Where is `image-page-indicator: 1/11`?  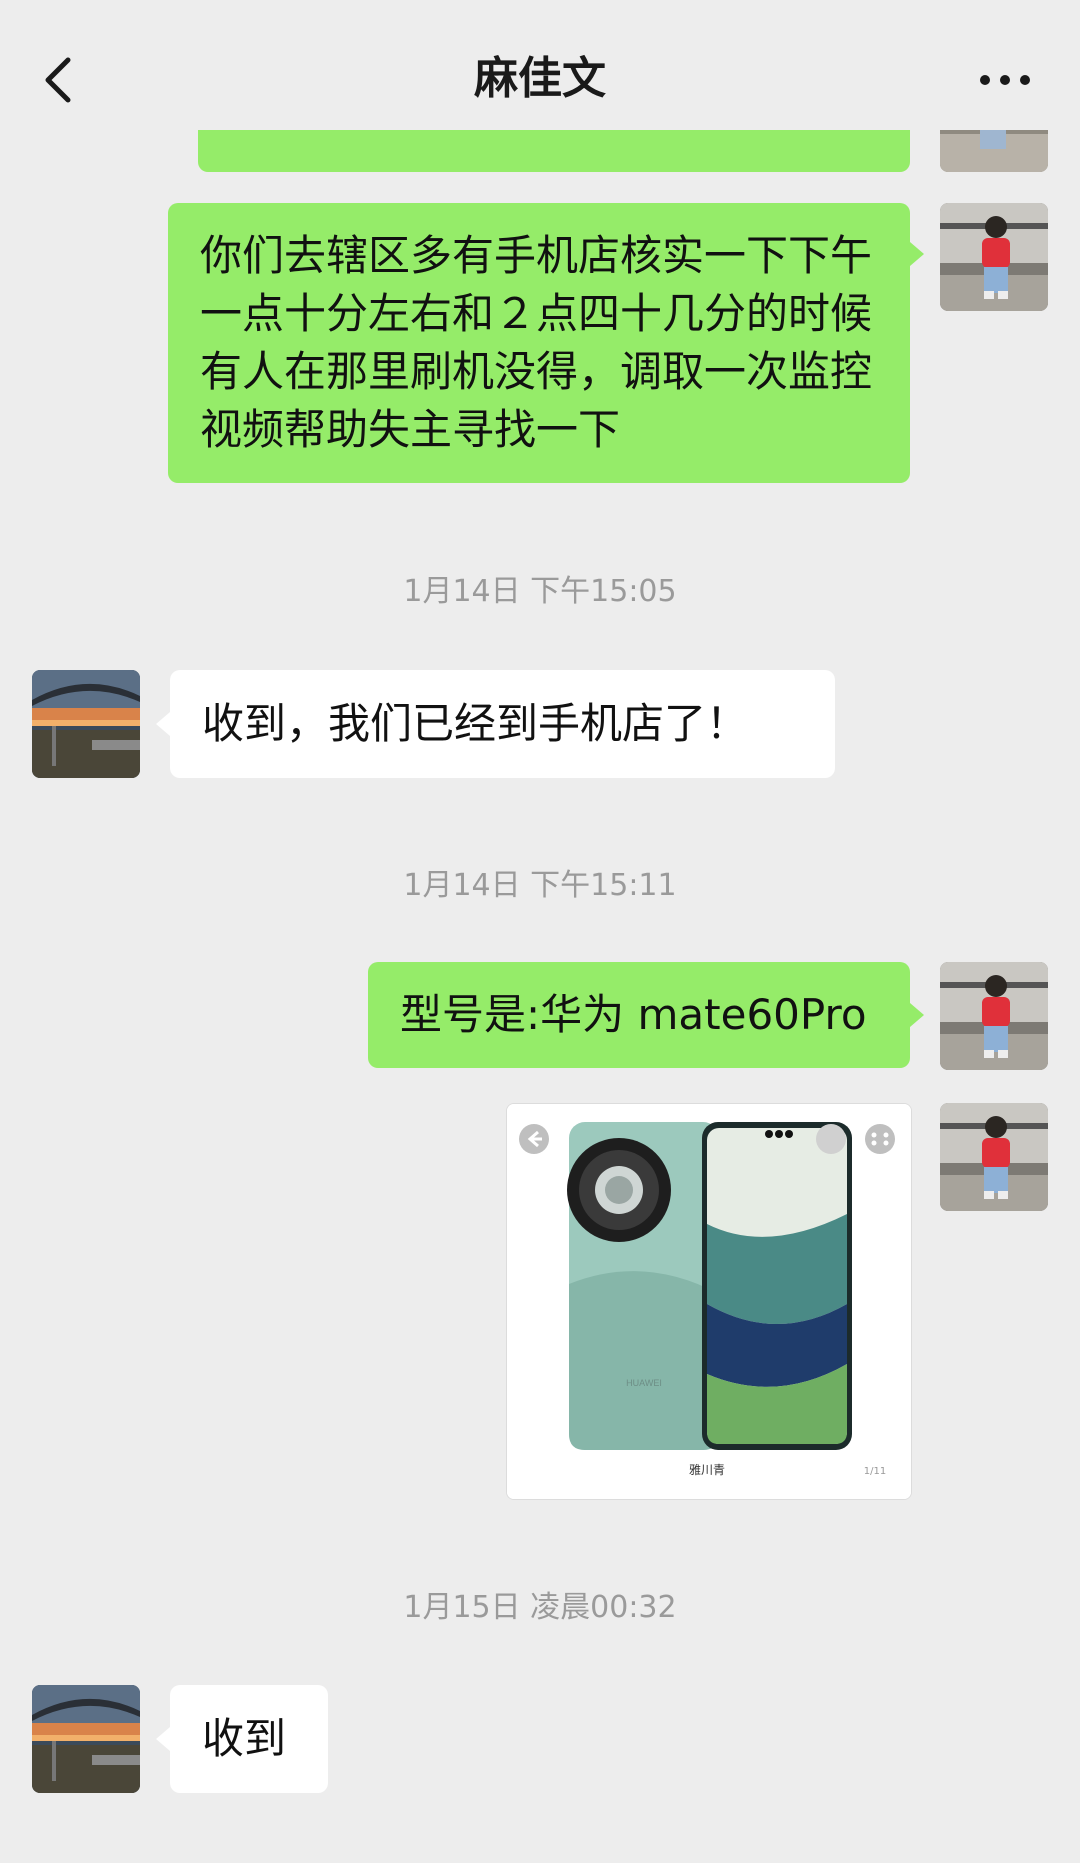
image-page-indicator: 1/11 is located at coordinates (875, 1471).